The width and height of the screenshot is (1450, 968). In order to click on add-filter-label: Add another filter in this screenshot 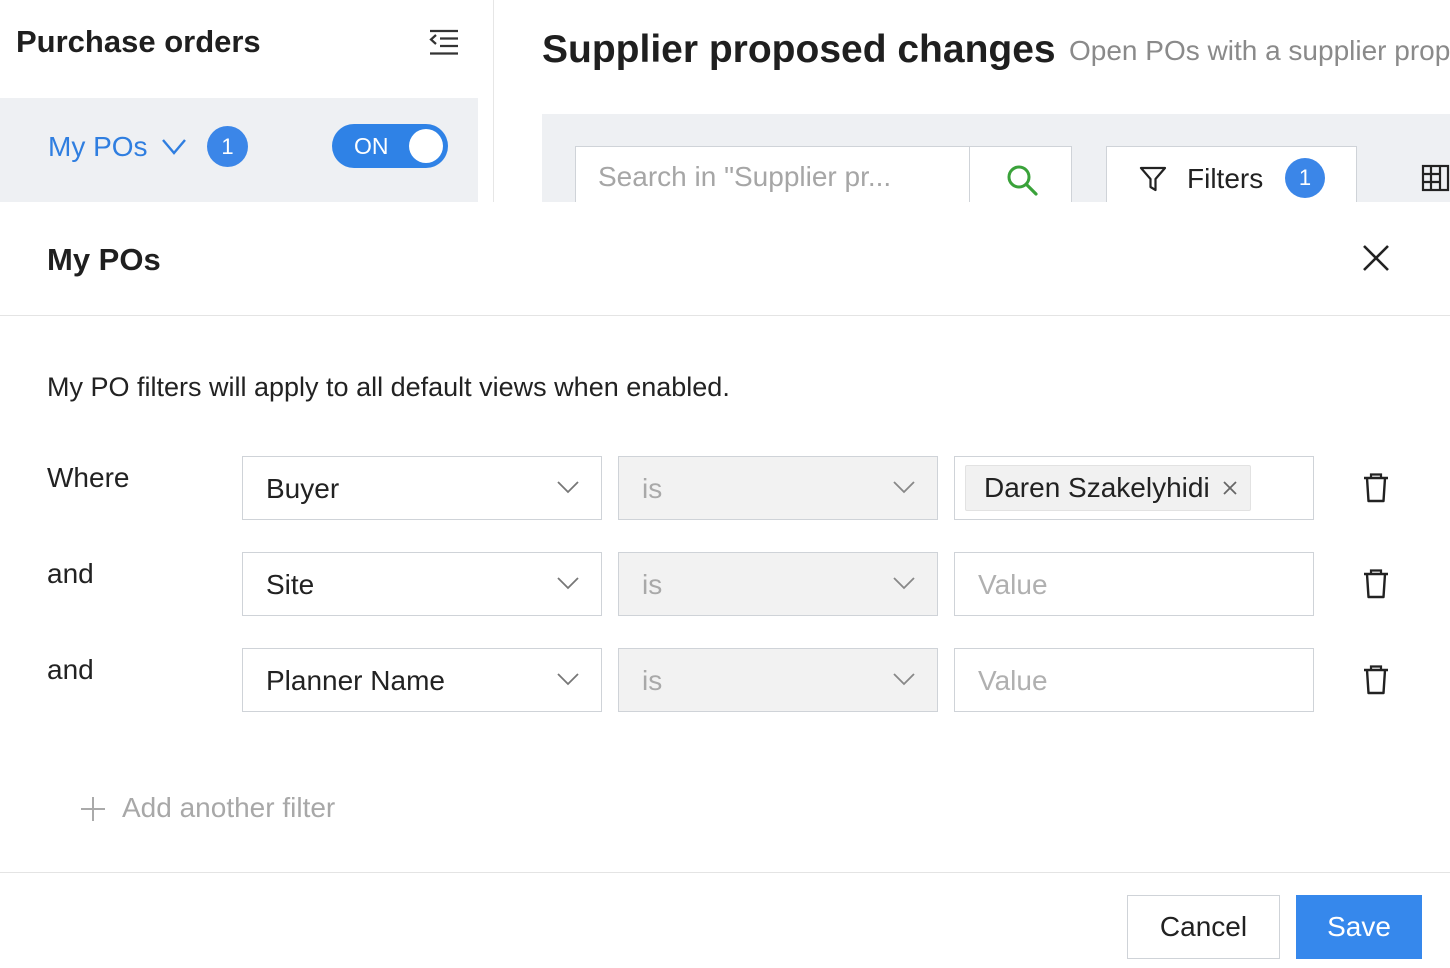, I will do `click(229, 807)`.